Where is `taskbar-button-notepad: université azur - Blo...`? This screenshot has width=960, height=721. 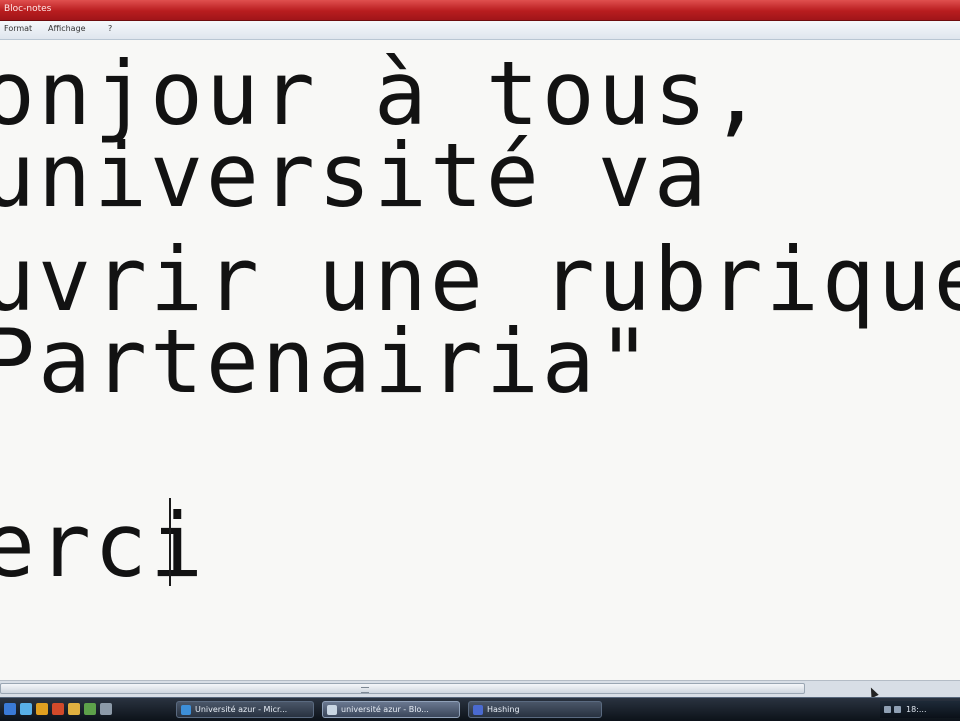 taskbar-button-notepad: université azur - Blo... is located at coordinates (391, 709).